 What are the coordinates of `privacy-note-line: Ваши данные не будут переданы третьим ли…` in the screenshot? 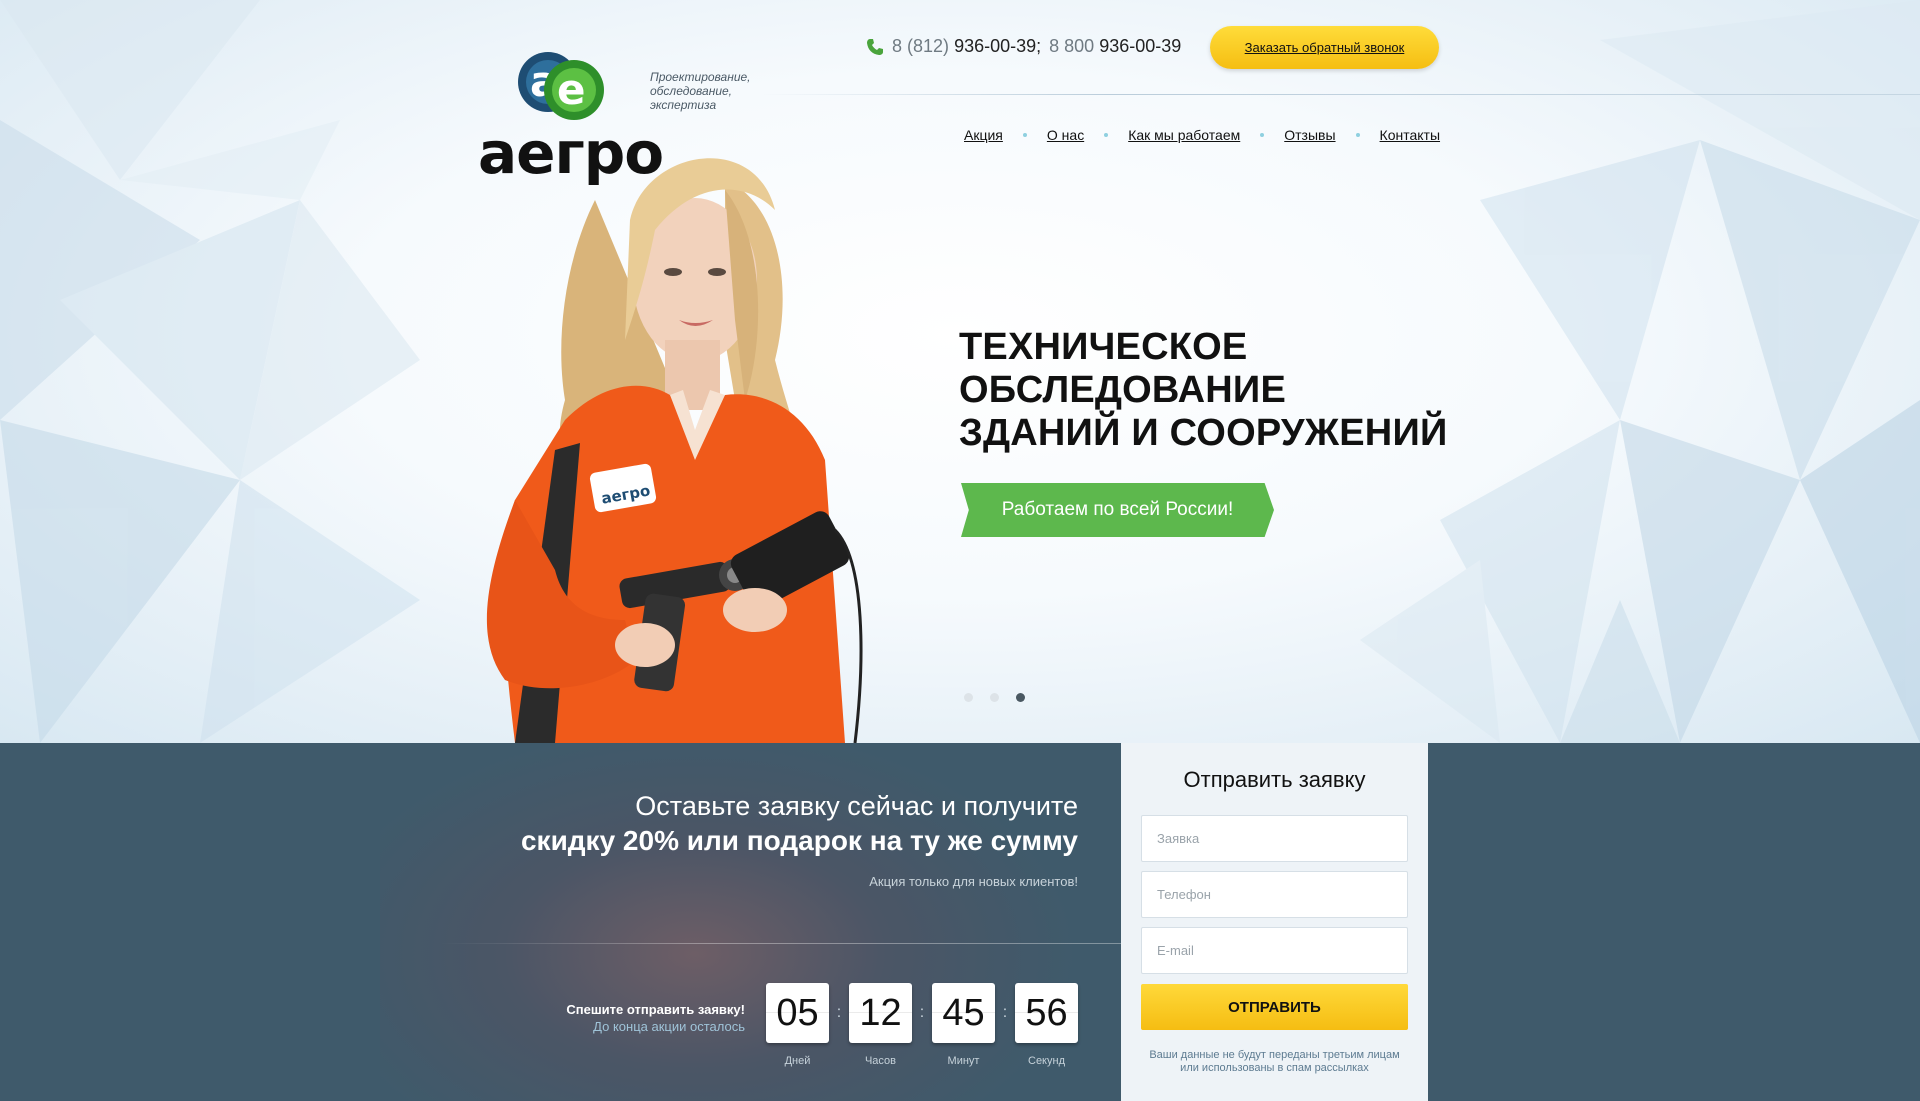 It's located at (1274, 1055).